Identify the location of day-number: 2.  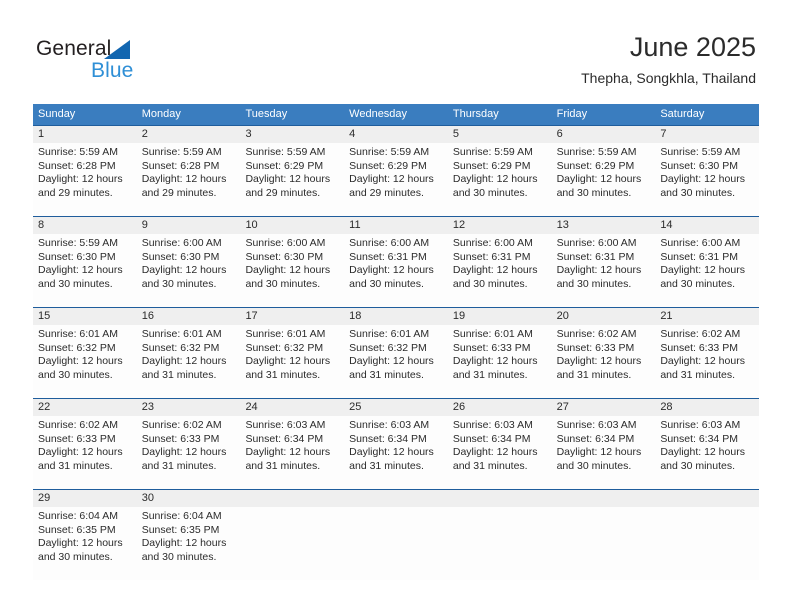
(189, 134).